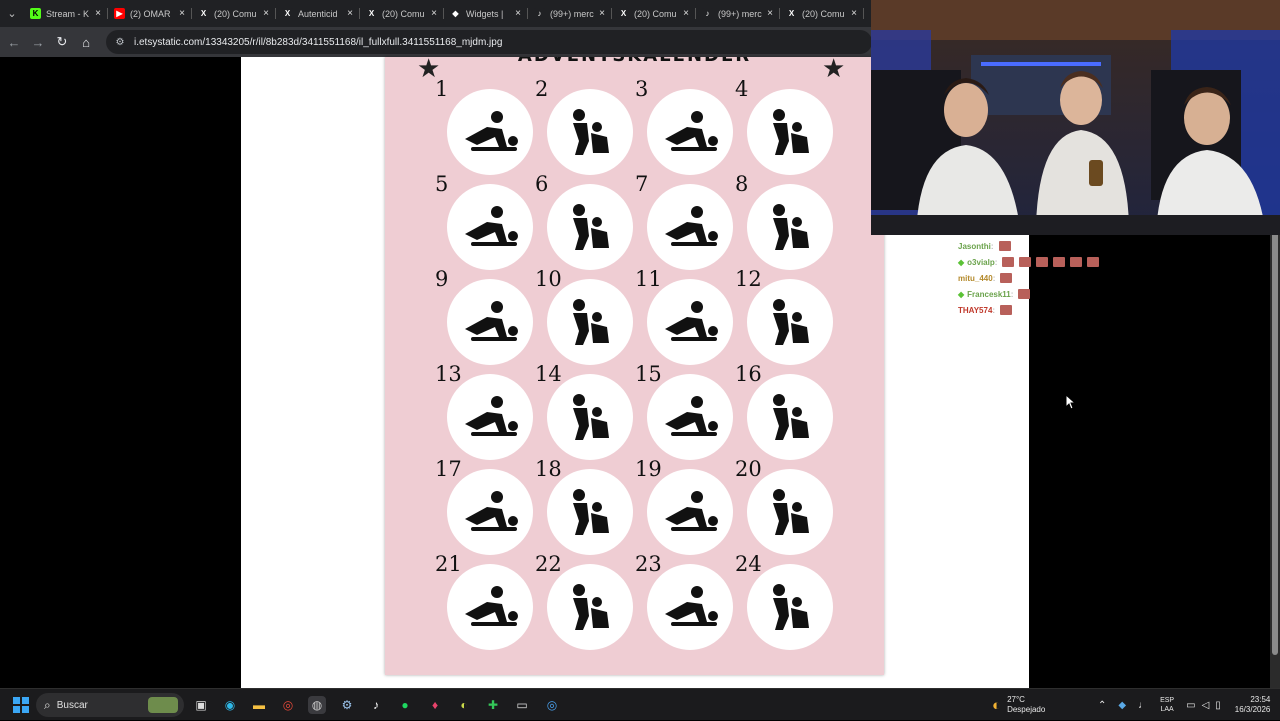 The image size is (1280, 721). I want to click on language-indicator: ESP LAA, so click(1167, 705).